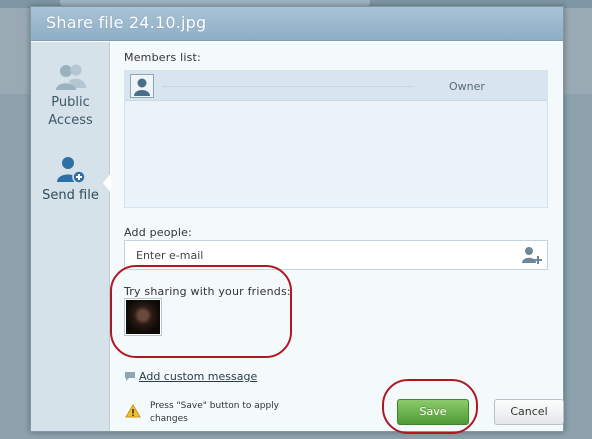 This screenshot has width=592, height=439. I want to click on speech-bubble-icon, so click(130, 376).